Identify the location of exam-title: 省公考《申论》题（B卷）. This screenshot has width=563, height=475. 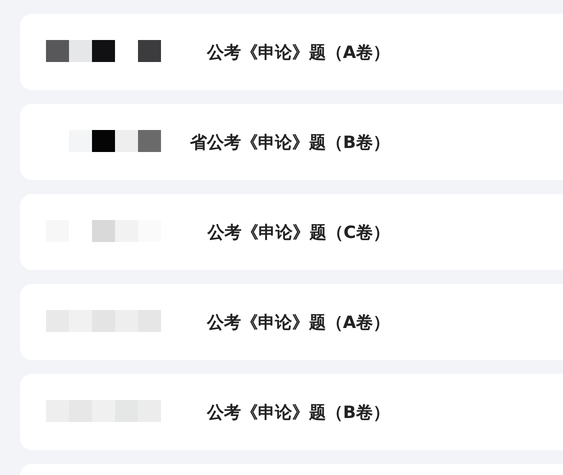
(290, 143).